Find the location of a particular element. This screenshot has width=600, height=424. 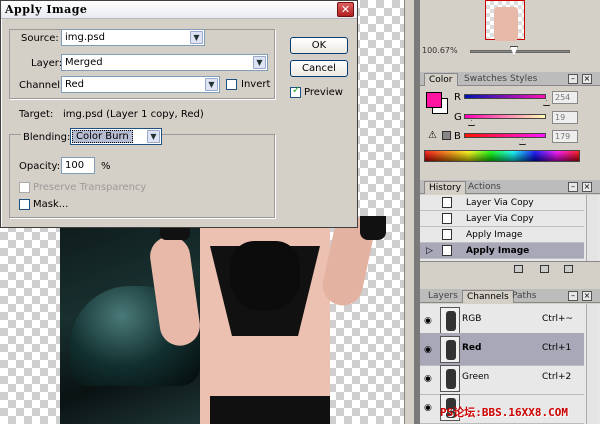

history-scrollbar is located at coordinates (592, 228).